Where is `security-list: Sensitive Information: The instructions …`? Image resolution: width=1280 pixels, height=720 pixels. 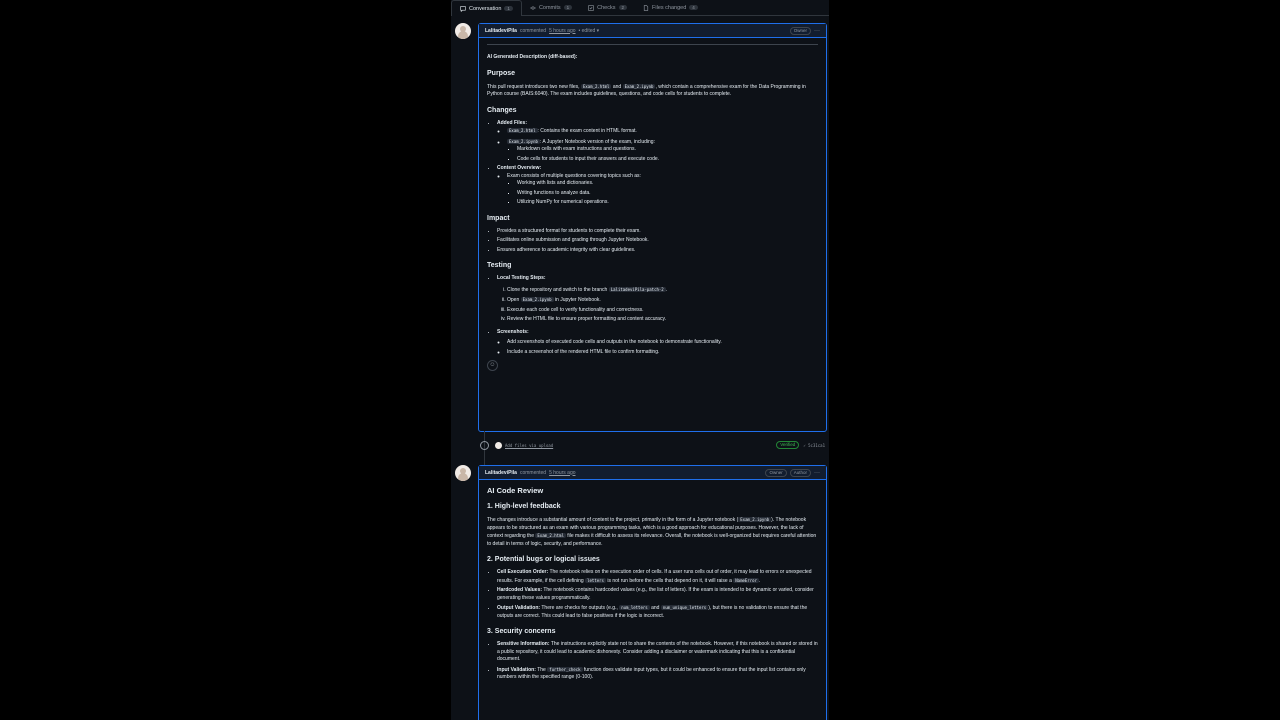 security-list: Sensitive Information: The instructions … is located at coordinates (652, 661).